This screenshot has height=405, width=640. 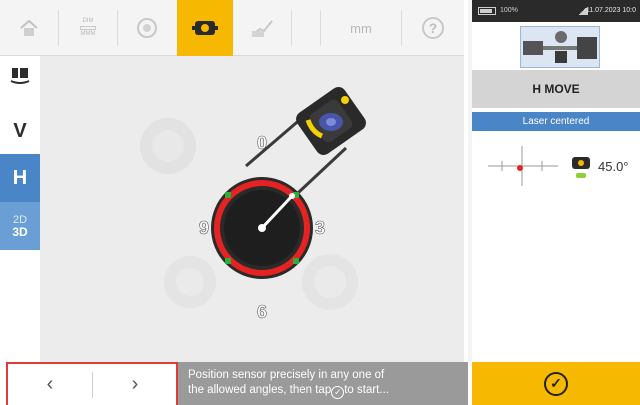 I want to click on confirm-button: ✓, so click(x=556, y=383).